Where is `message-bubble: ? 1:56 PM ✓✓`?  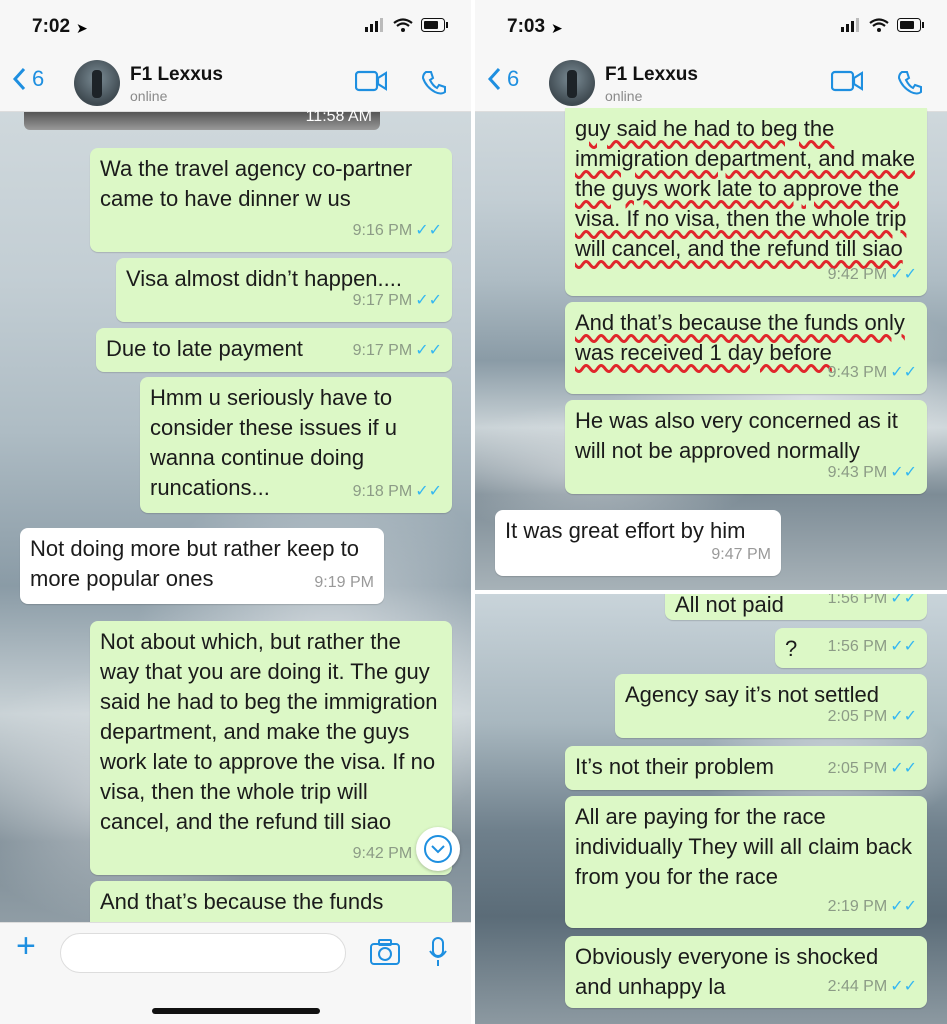 message-bubble: ? 1:56 PM ✓✓ is located at coordinates (851, 648).